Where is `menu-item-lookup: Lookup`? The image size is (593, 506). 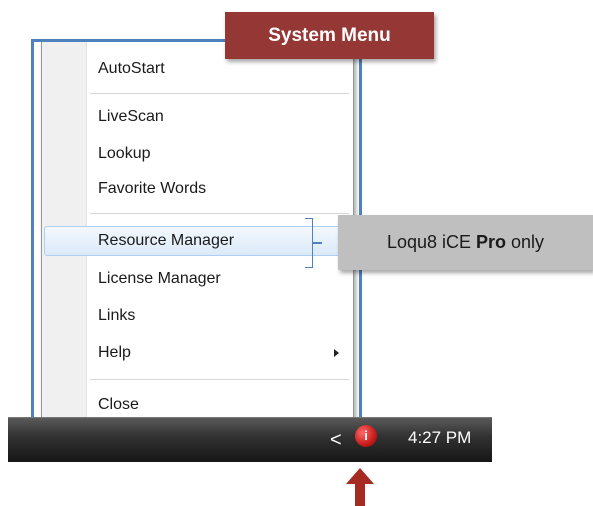
menu-item-lookup: Lookup is located at coordinates (197, 154).